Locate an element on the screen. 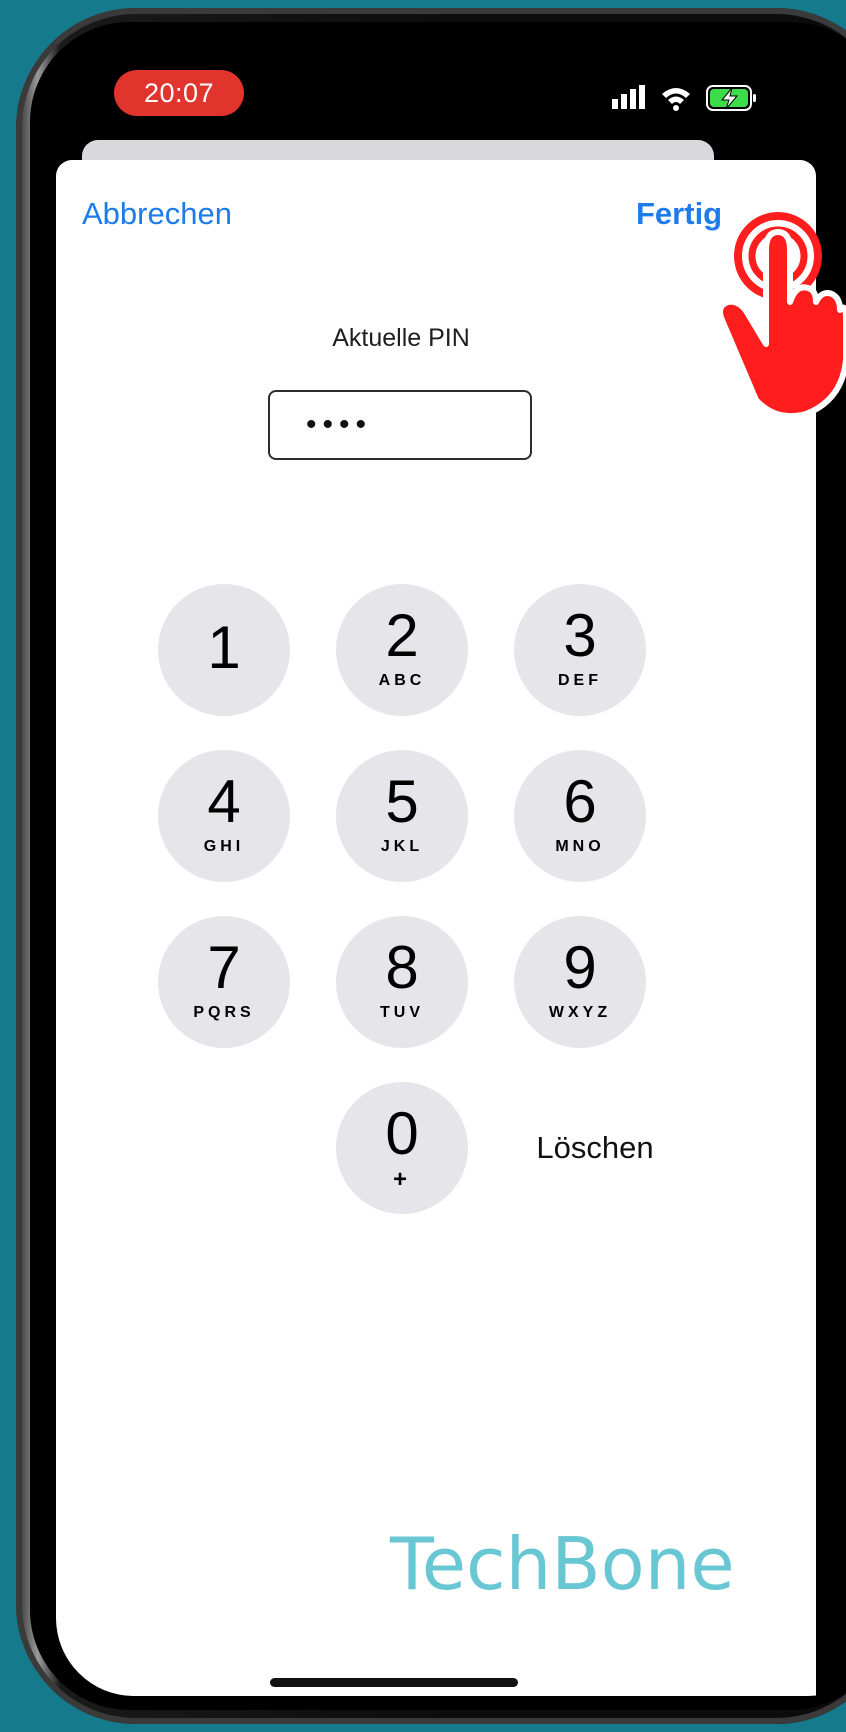  key-6: 6 MNO is located at coordinates (580, 816).